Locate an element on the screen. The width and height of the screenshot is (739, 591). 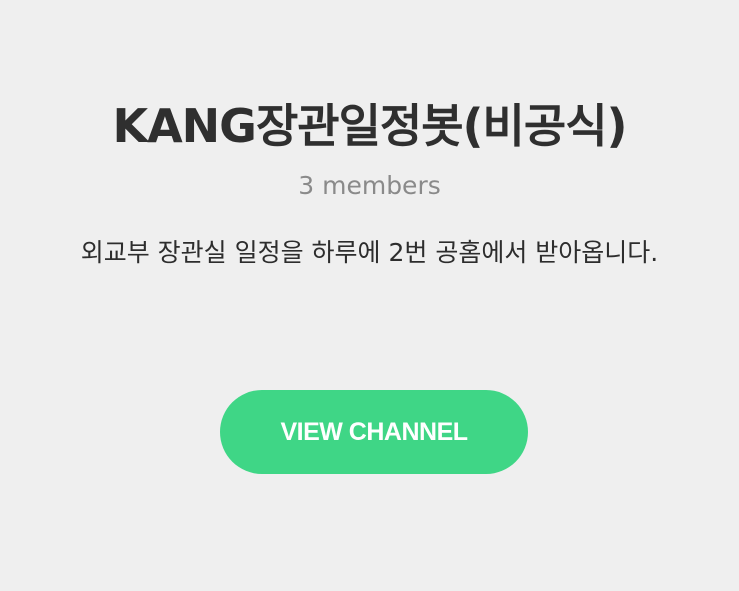
channel-title: KANG장관일정봇(비공식) is located at coordinates (369, 126).